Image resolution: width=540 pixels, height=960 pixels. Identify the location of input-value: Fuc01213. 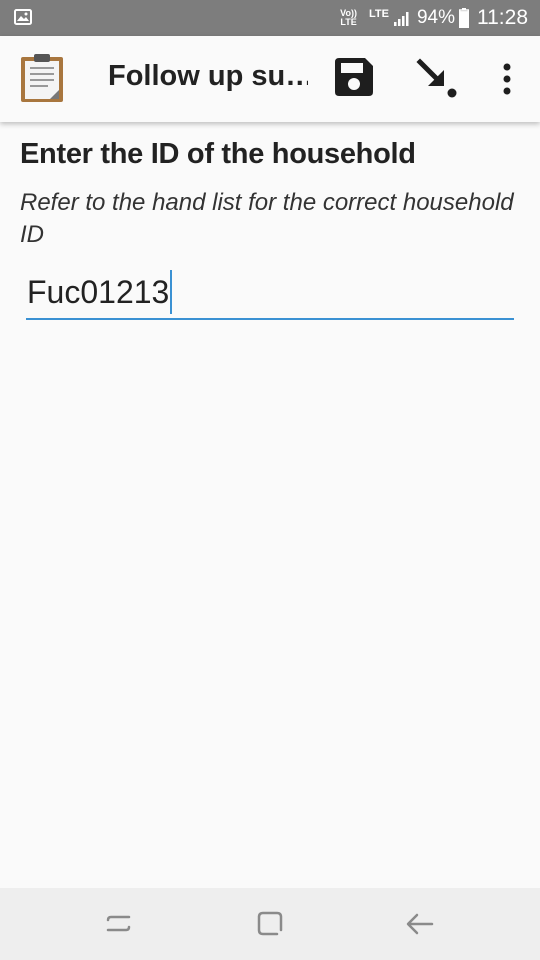
(98, 292).